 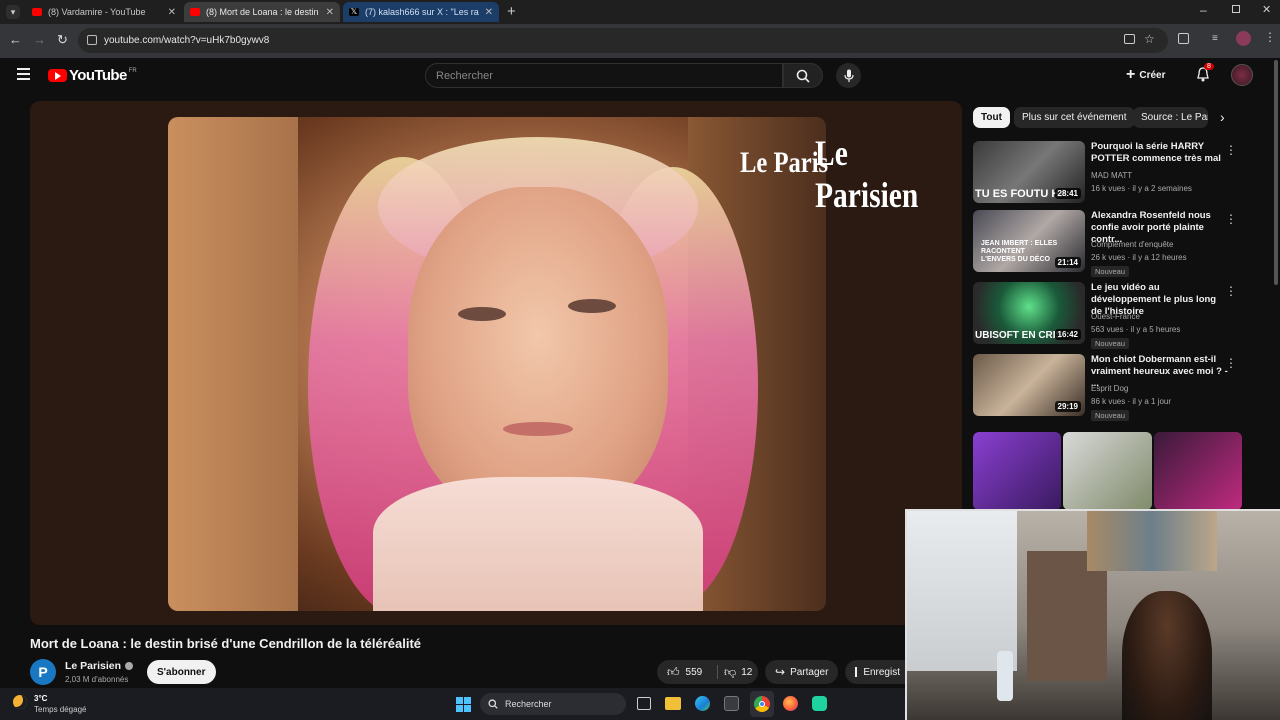 I want to click on like-button: 👍︎ 559, so click(x=687, y=672).